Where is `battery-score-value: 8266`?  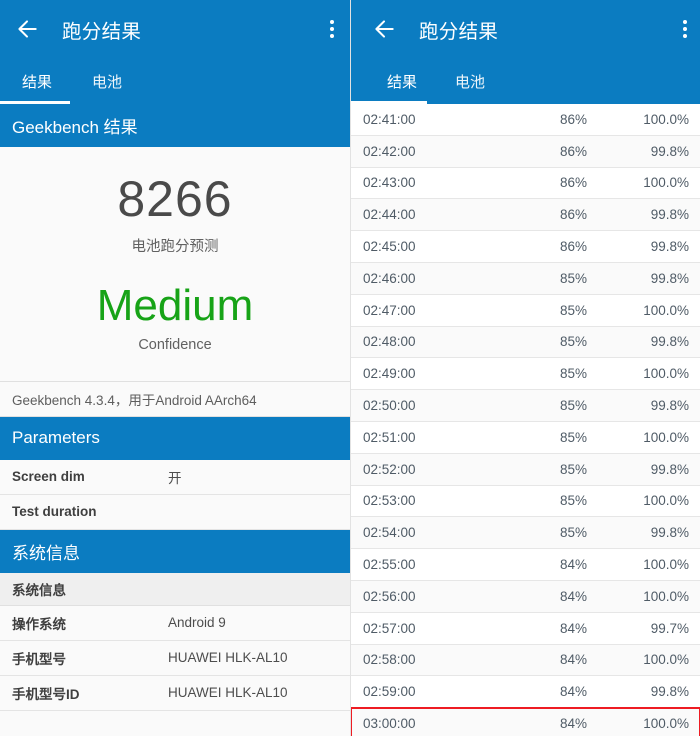
battery-score-value: 8266 is located at coordinates (175, 199).